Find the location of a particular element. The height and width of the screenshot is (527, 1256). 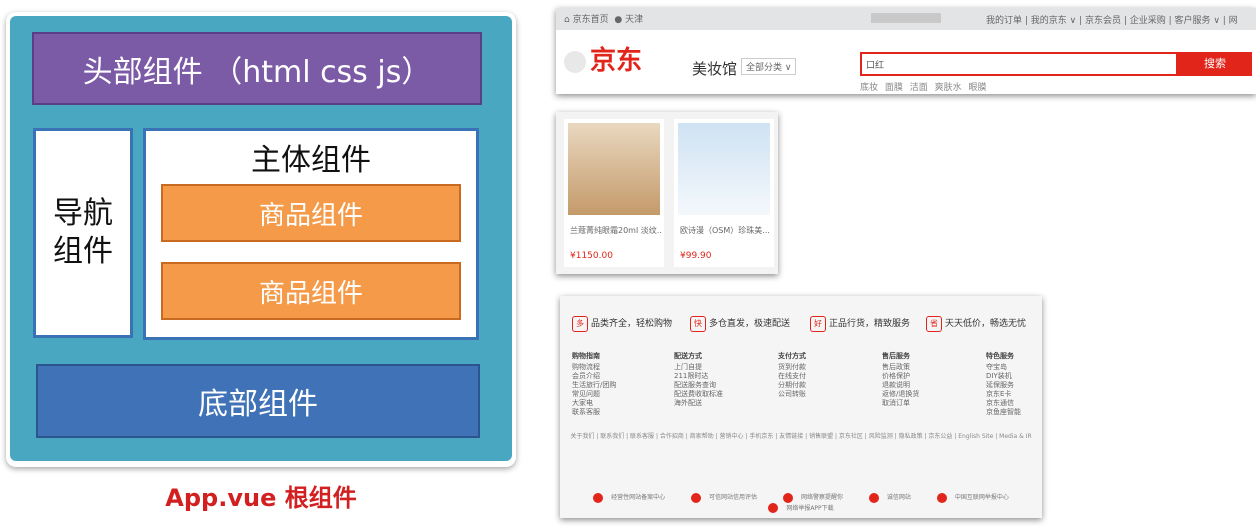

product-price: ¥99.90 is located at coordinates (696, 256).